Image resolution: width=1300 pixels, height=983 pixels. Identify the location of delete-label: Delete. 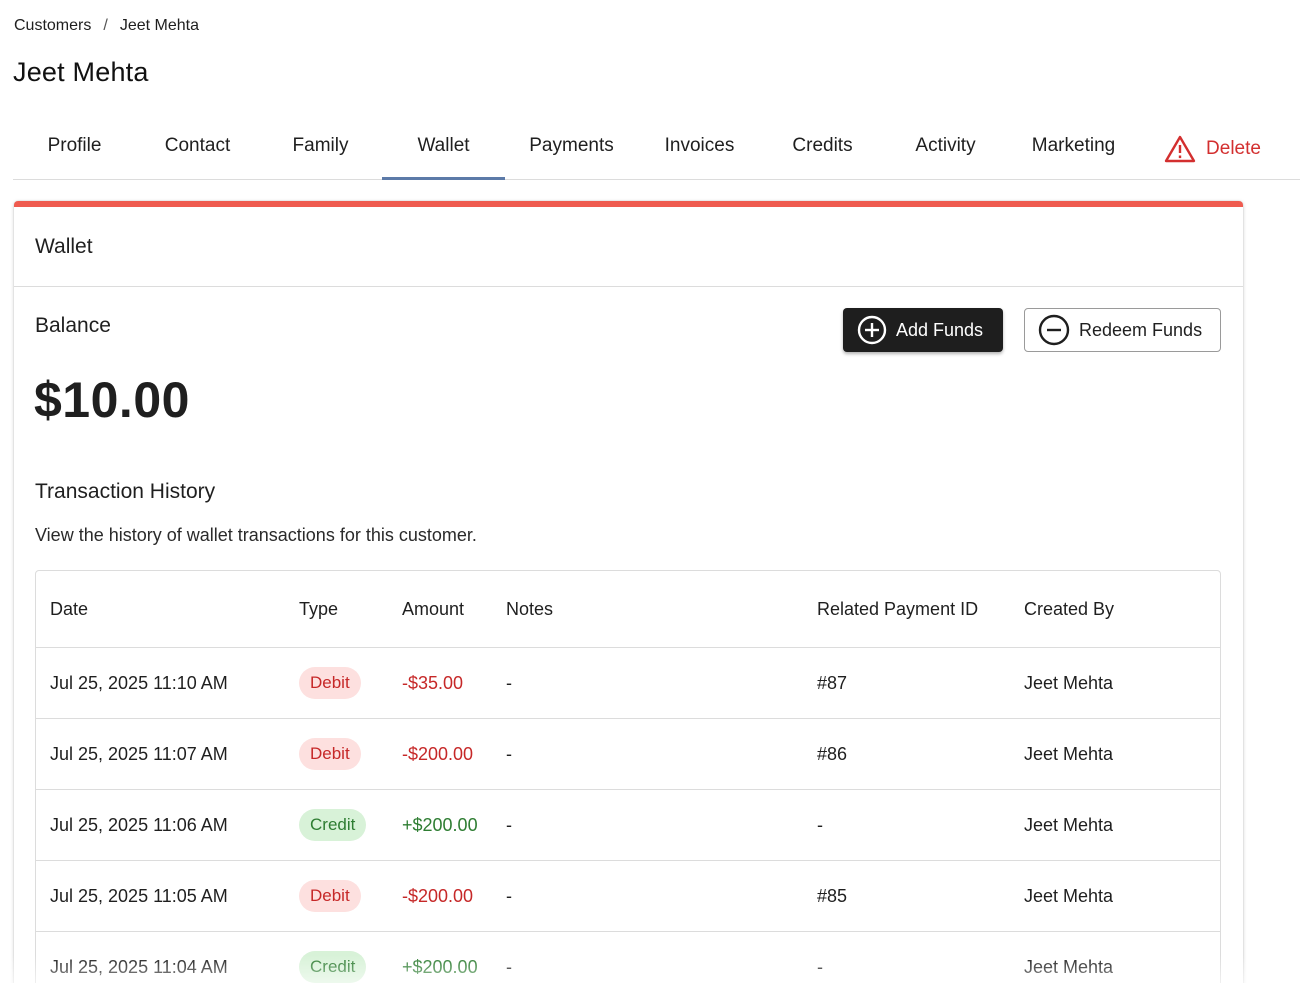
(1233, 148).